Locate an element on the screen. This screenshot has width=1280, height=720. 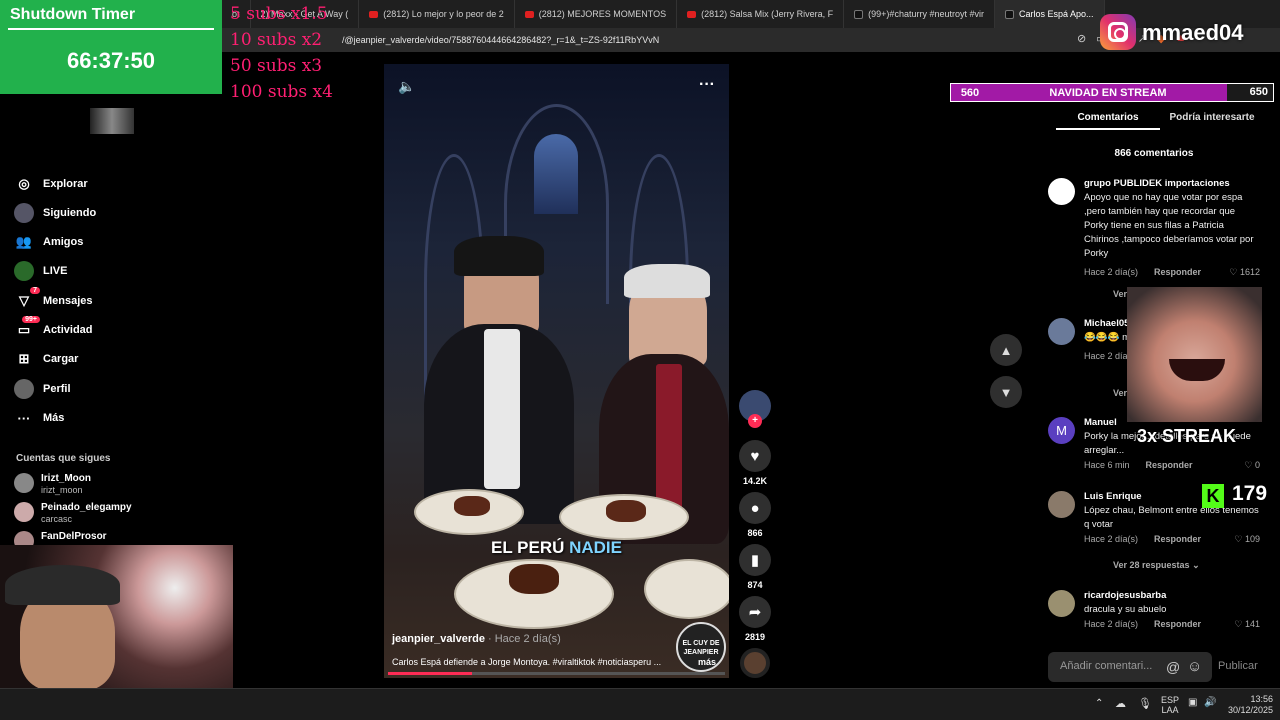
video-progress-bar is located at coordinates (556, 673).